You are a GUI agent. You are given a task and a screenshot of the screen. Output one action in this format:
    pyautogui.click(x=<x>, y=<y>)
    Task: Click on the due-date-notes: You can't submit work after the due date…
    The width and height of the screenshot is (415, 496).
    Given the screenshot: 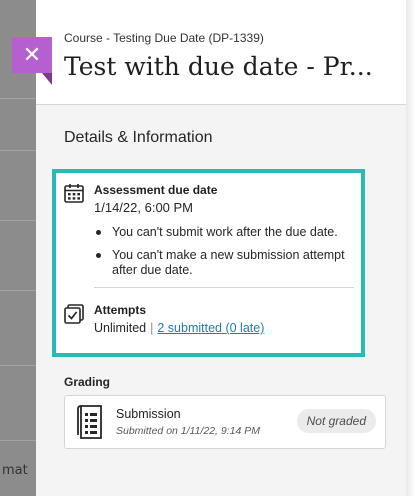 What is the action you would take?
    pyautogui.click(x=229, y=247)
    